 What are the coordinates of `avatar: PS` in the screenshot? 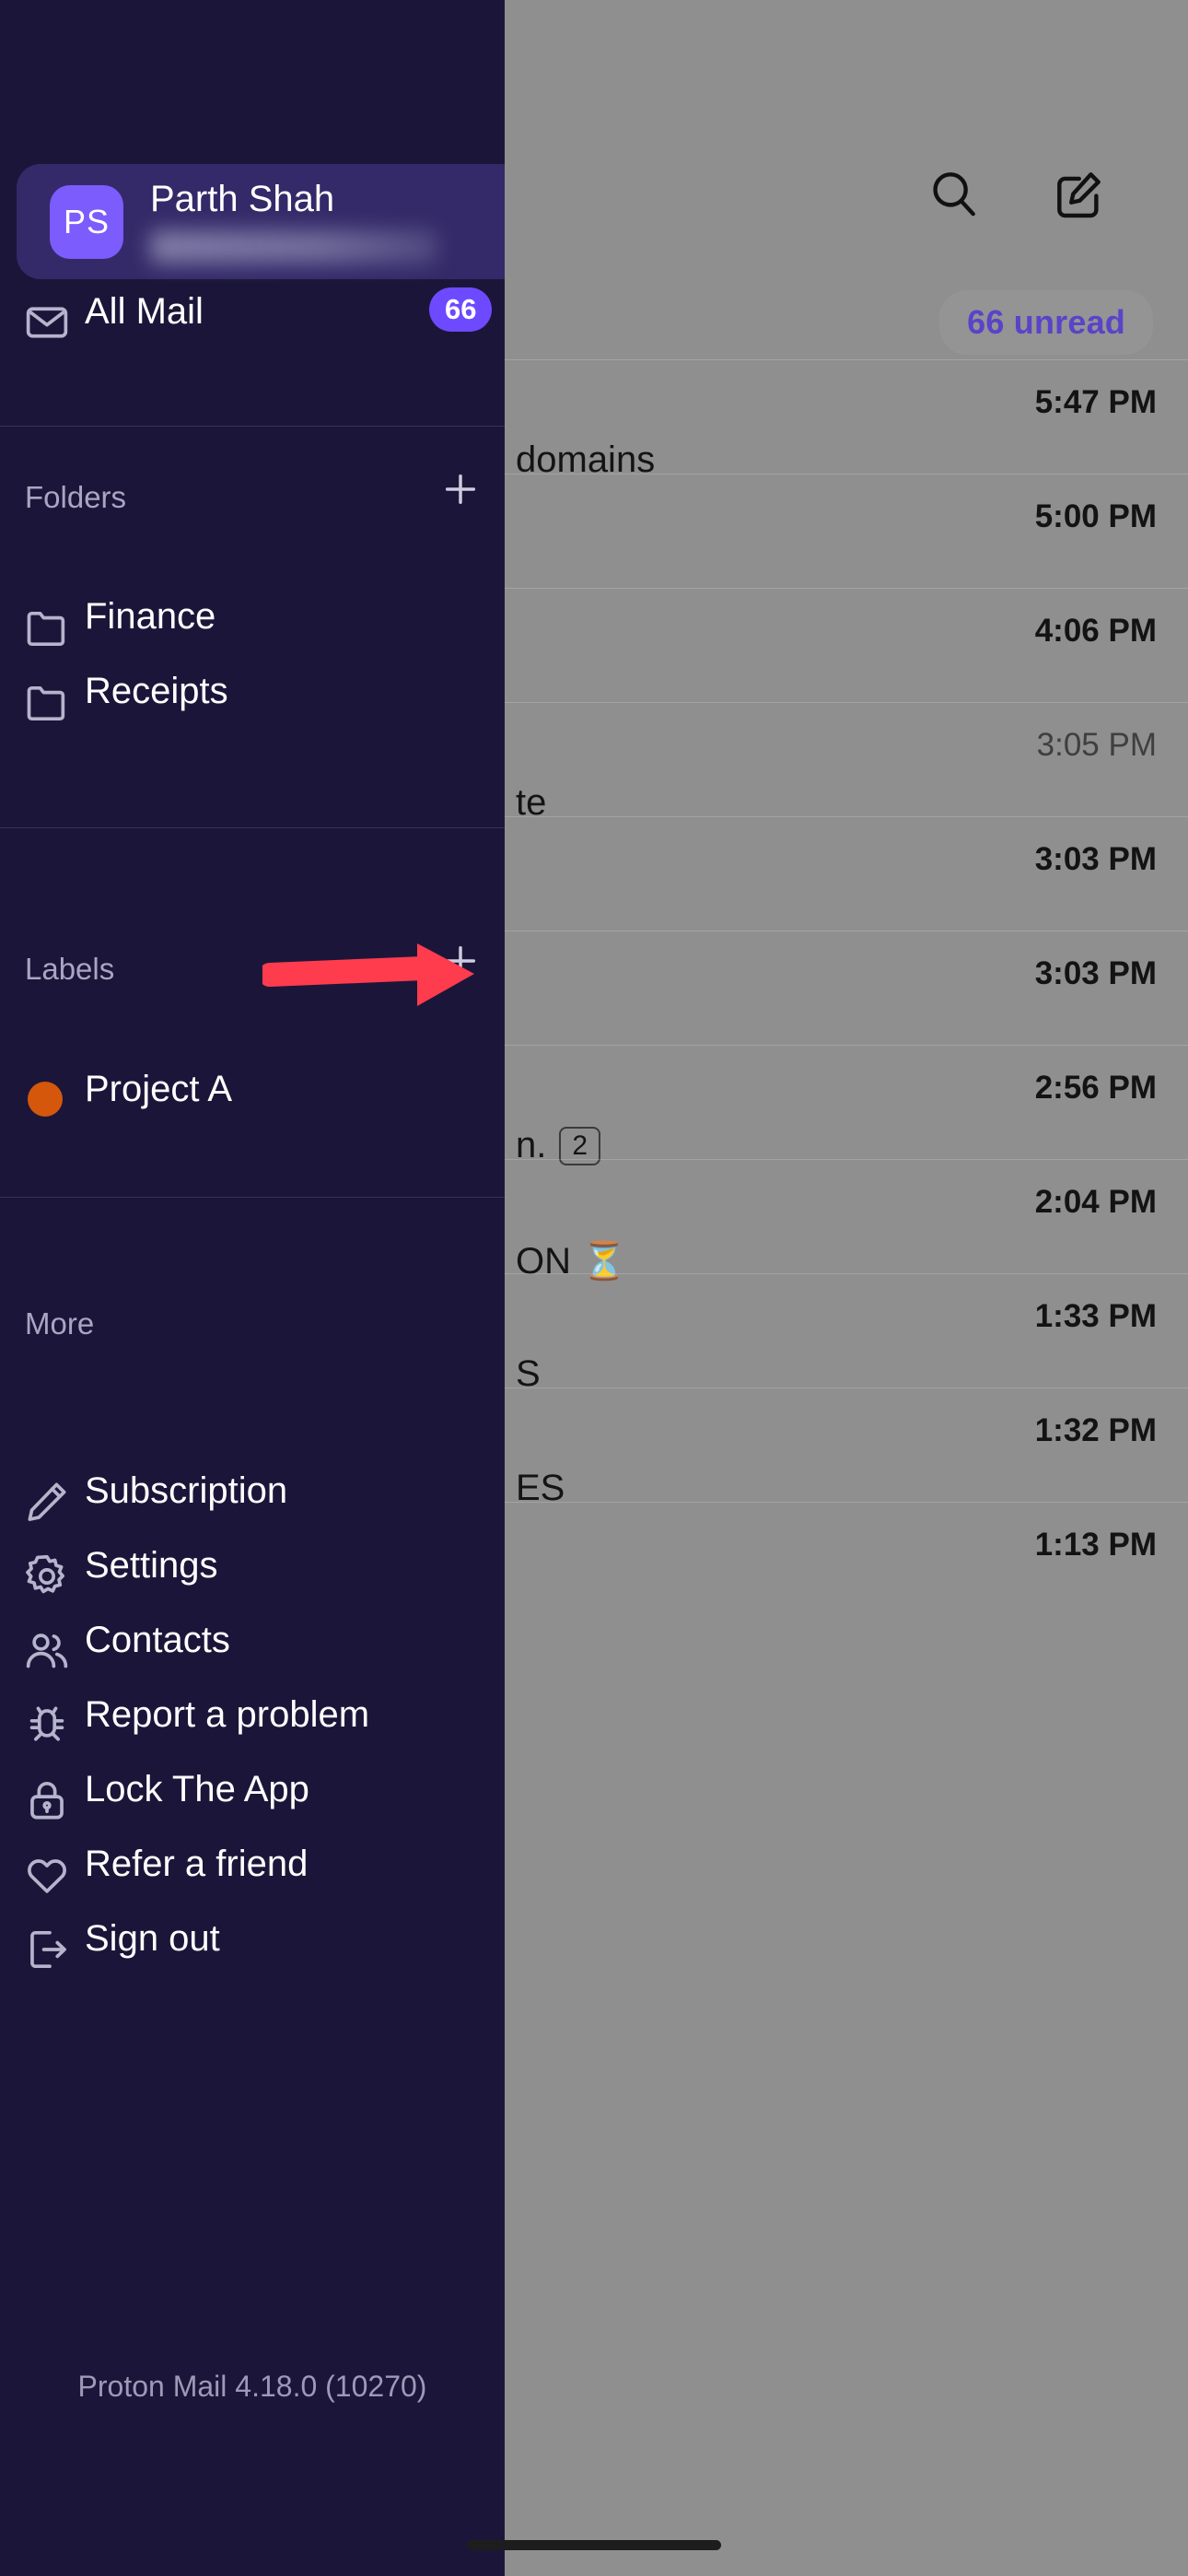 It's located at (86, 221).